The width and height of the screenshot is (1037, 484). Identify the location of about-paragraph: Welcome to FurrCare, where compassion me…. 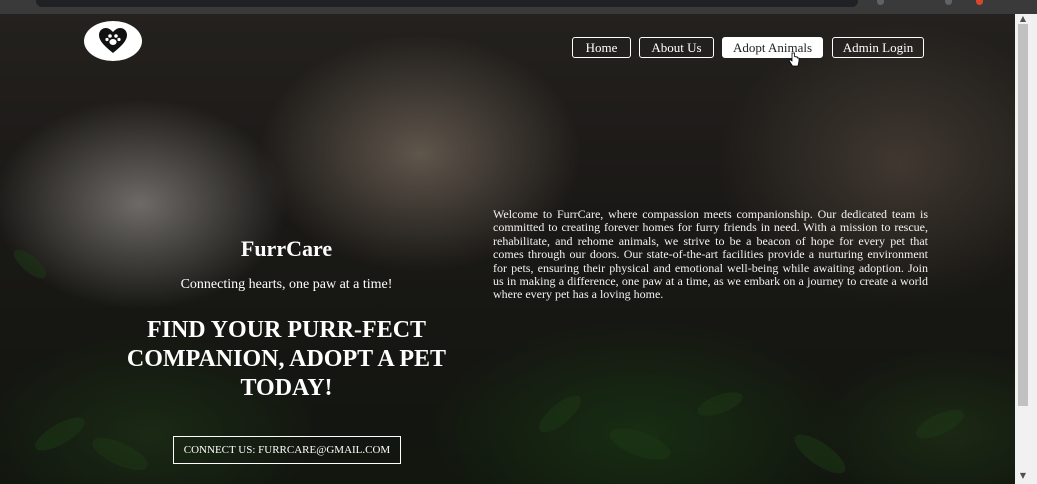
(710, 254).